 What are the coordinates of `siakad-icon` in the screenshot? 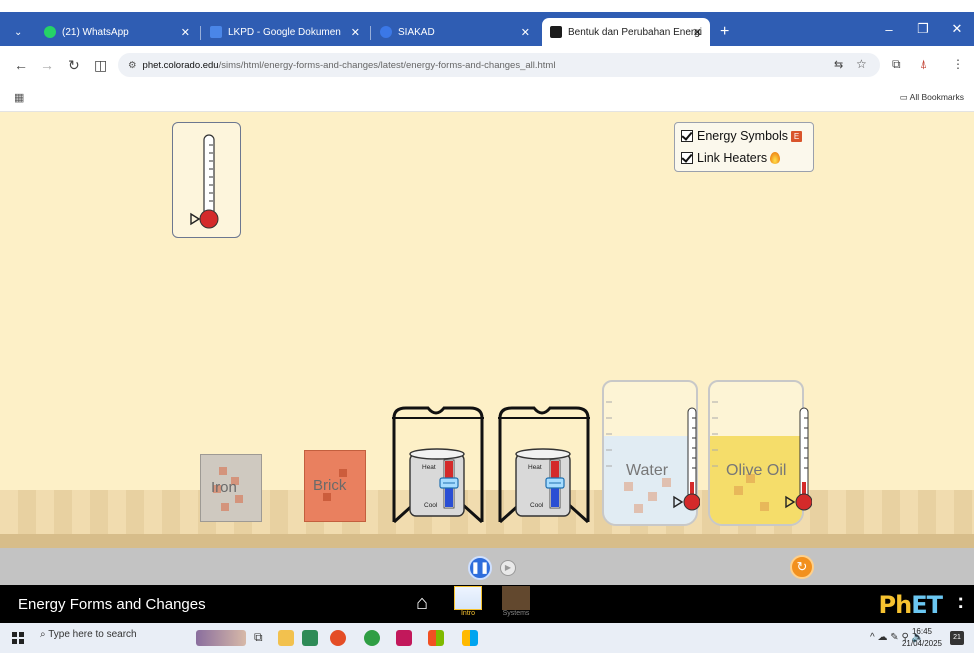 It's located at (386, 32).